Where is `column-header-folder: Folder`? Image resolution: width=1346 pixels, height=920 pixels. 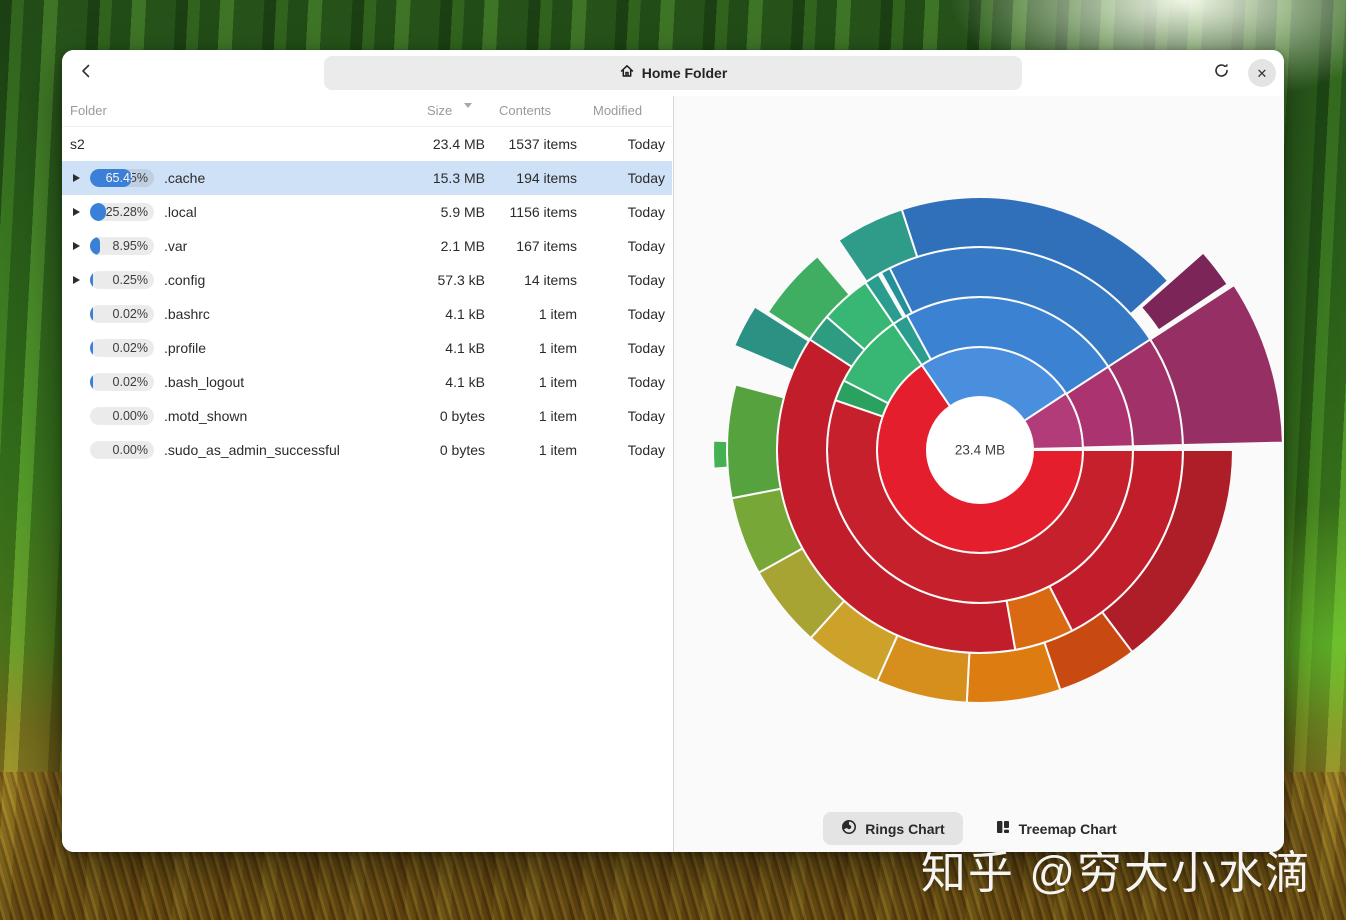 column-header-folder: Folder is located at coordinates (88, 110).